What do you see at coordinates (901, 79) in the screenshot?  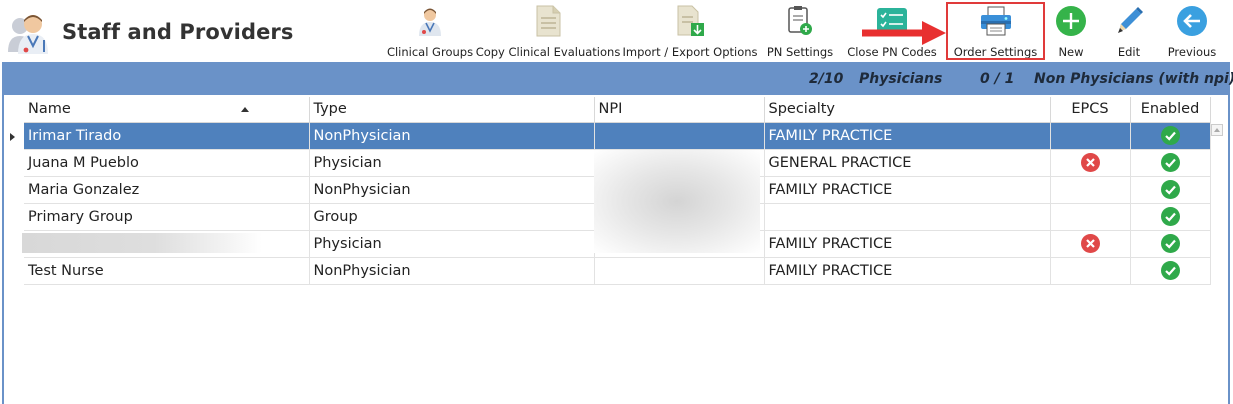 I see `physicians-label: Physicians` at bounding box center [901, 79].